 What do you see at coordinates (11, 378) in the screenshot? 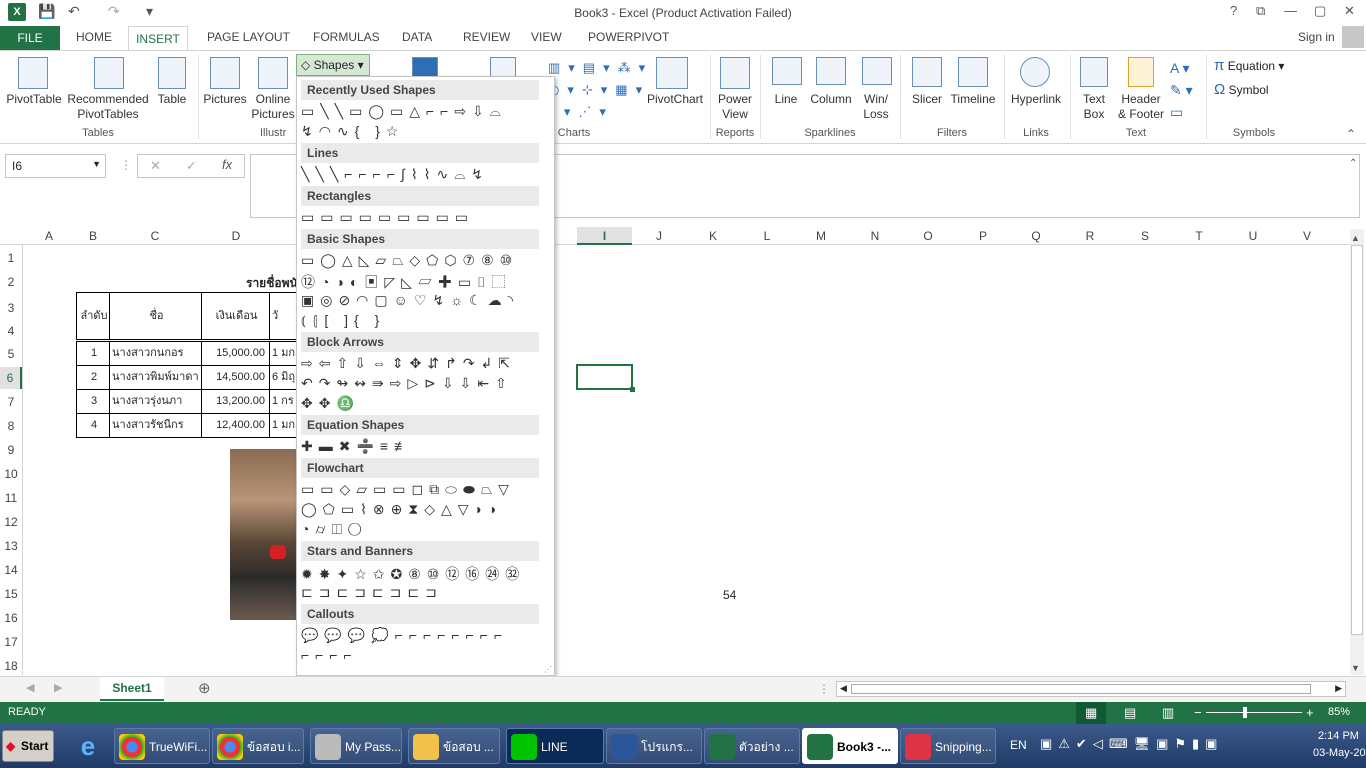
I see `row-header-selected: 6` at bounding box center [11, 378].